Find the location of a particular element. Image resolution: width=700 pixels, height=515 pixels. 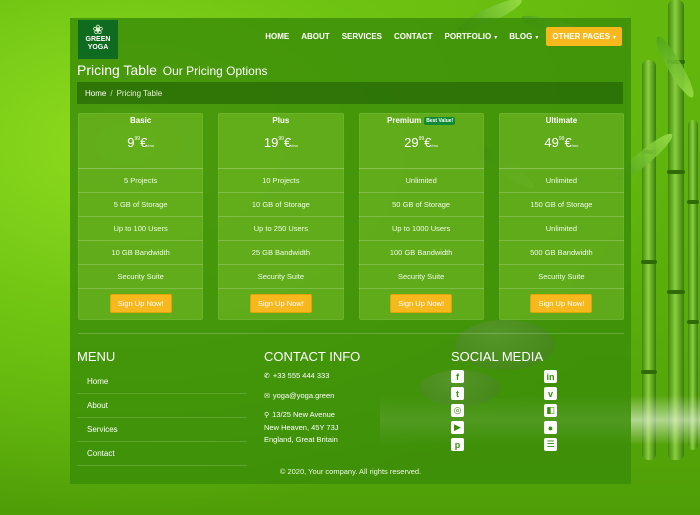

footer-menu-title: MENU is located at coordinates (96, 356).